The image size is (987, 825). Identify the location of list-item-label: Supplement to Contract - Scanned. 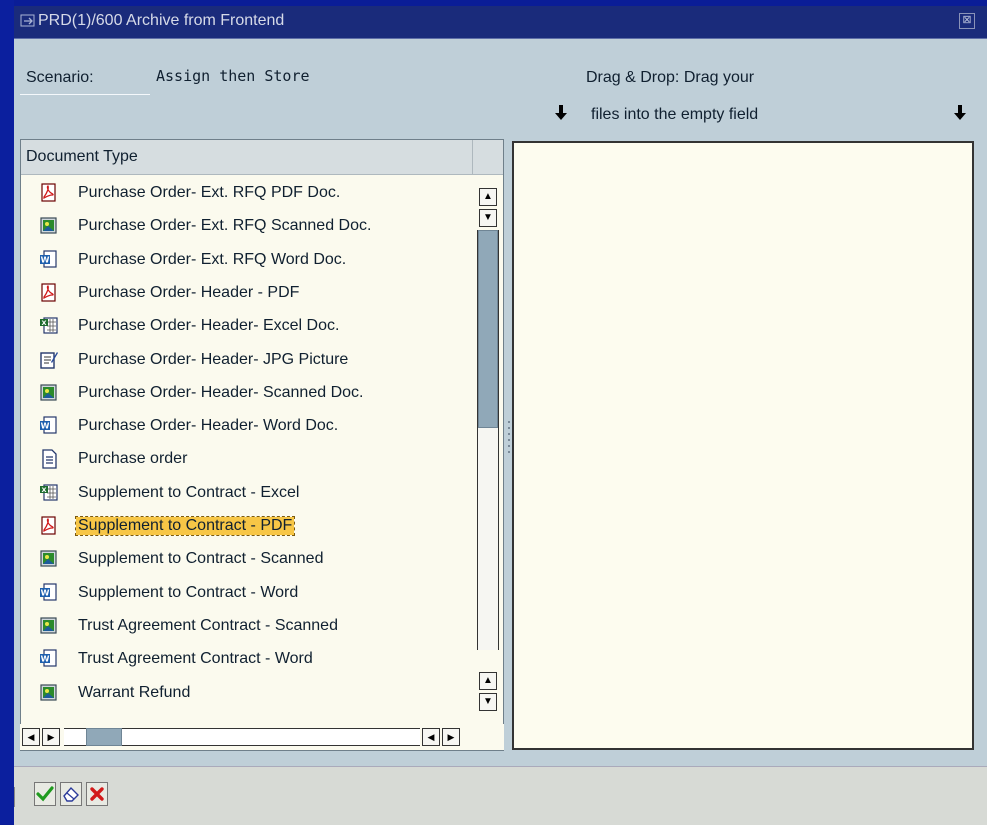
(201, 559).